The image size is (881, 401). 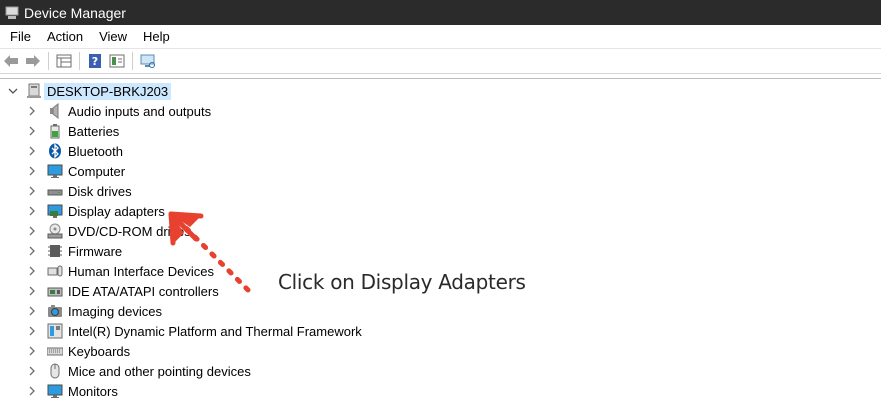 I want to click on annotation-arrow, so click(x=209, y=252).